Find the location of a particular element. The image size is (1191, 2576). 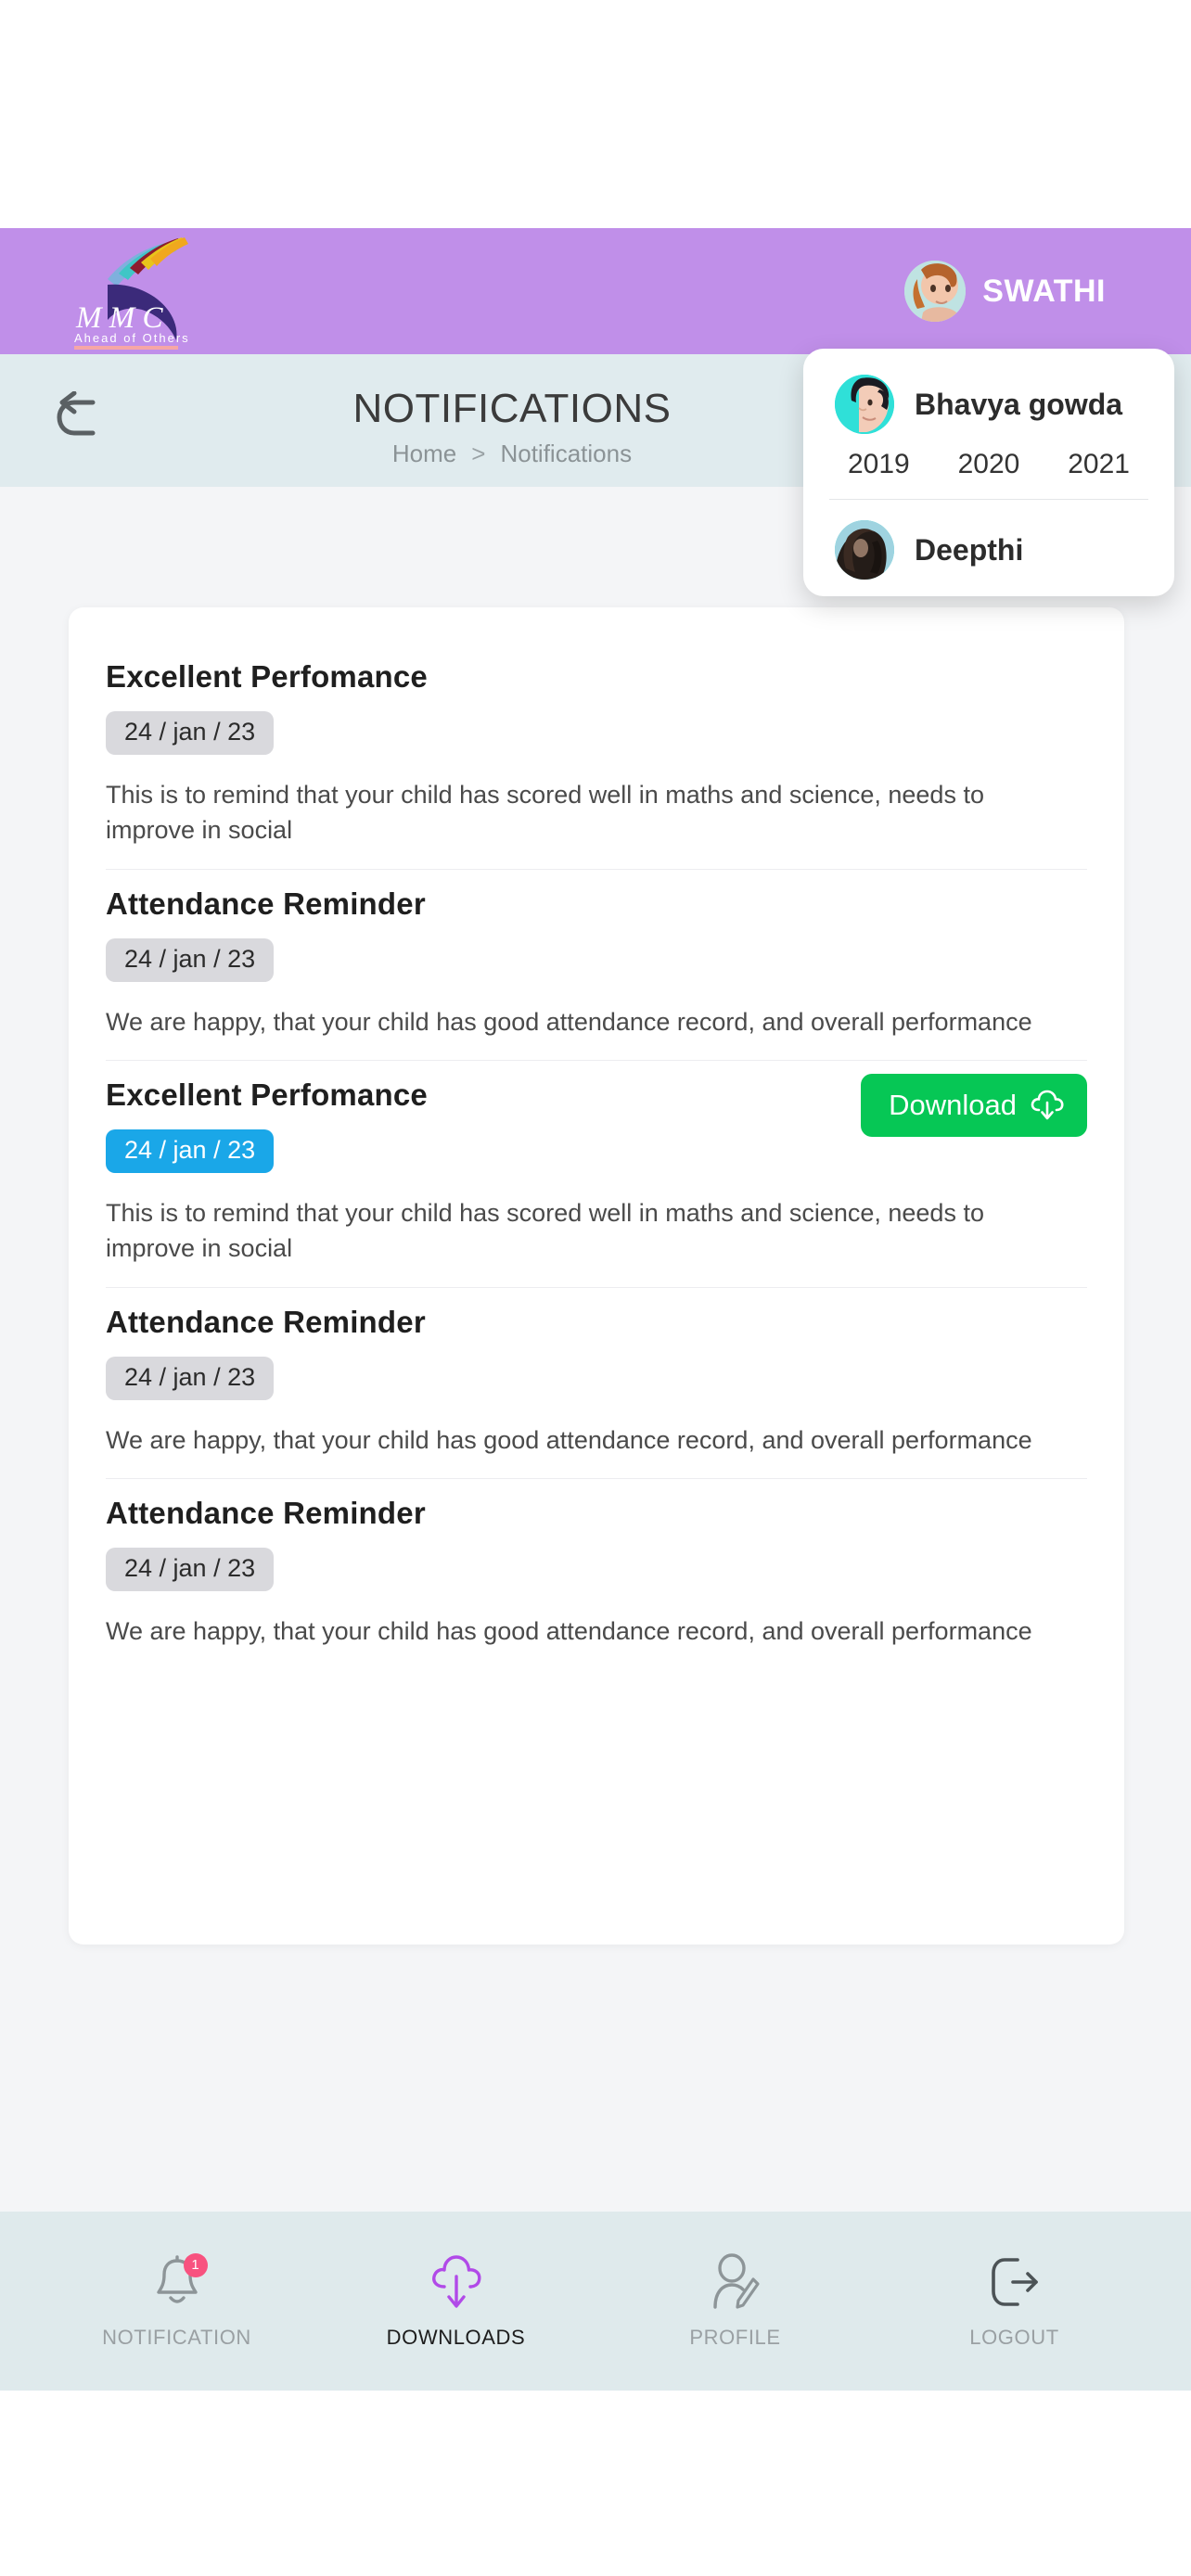

nav-item-profile: PROFILE is located at coordinates (735, 2301).